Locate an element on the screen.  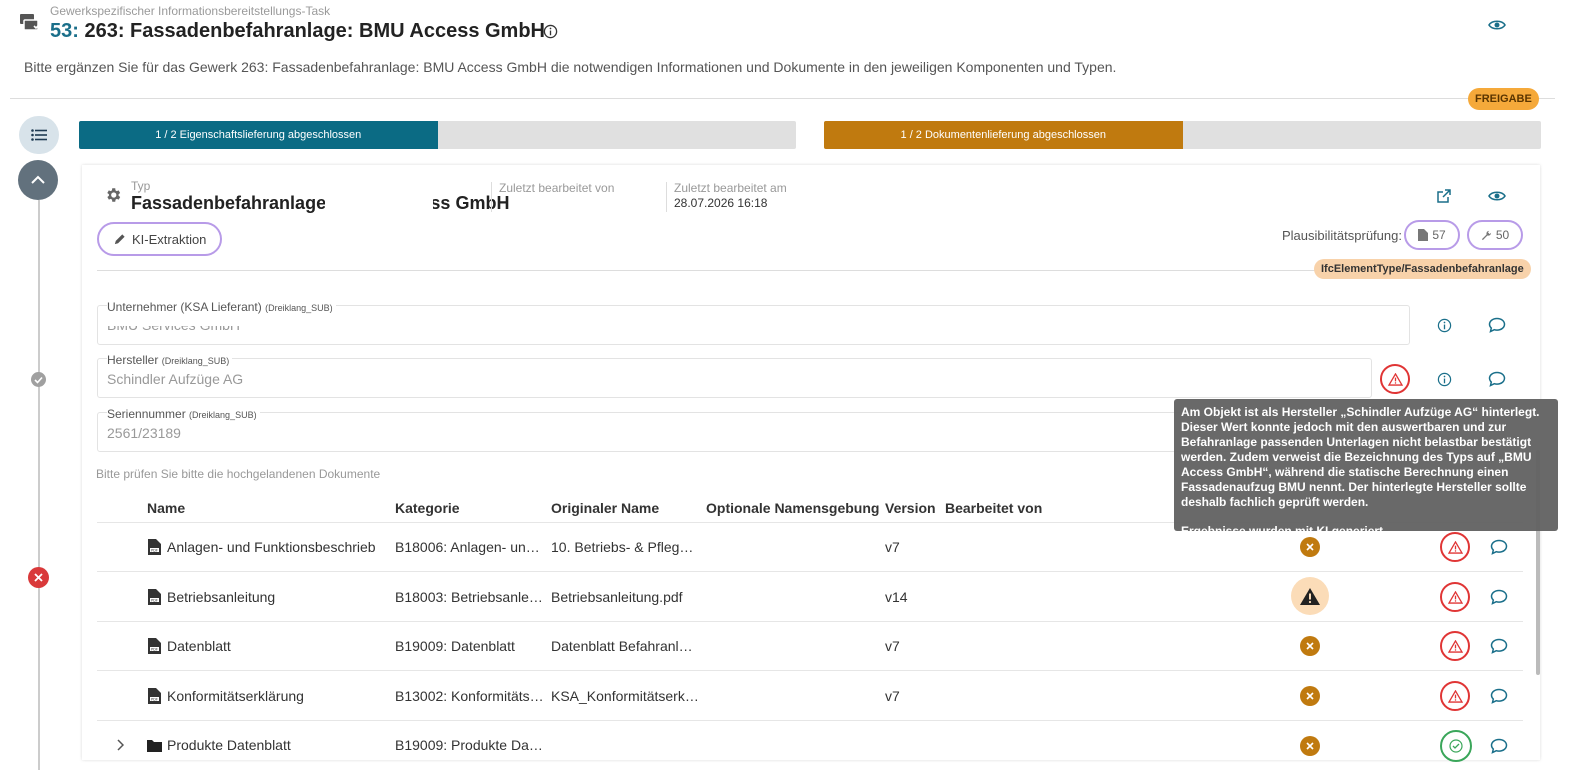
file-icon is located at coordinates (1423, 235).